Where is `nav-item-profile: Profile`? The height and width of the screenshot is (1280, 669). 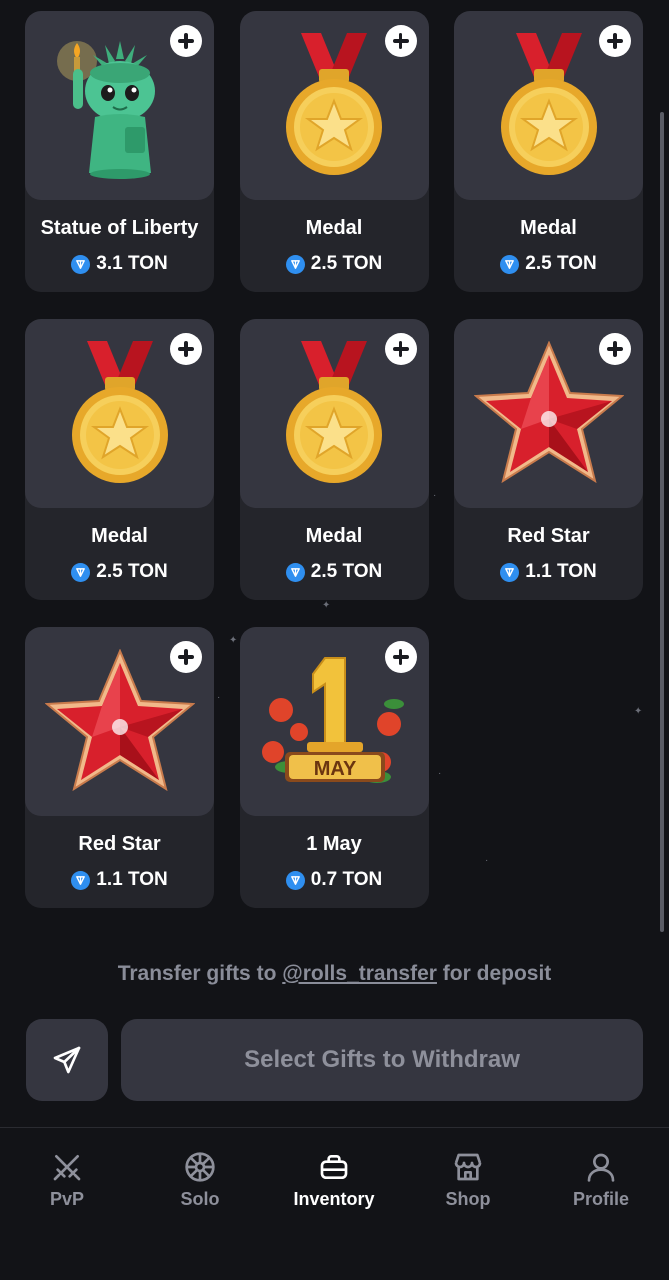 nav-item-profile: Profile is located at coordinates (601, 1180).